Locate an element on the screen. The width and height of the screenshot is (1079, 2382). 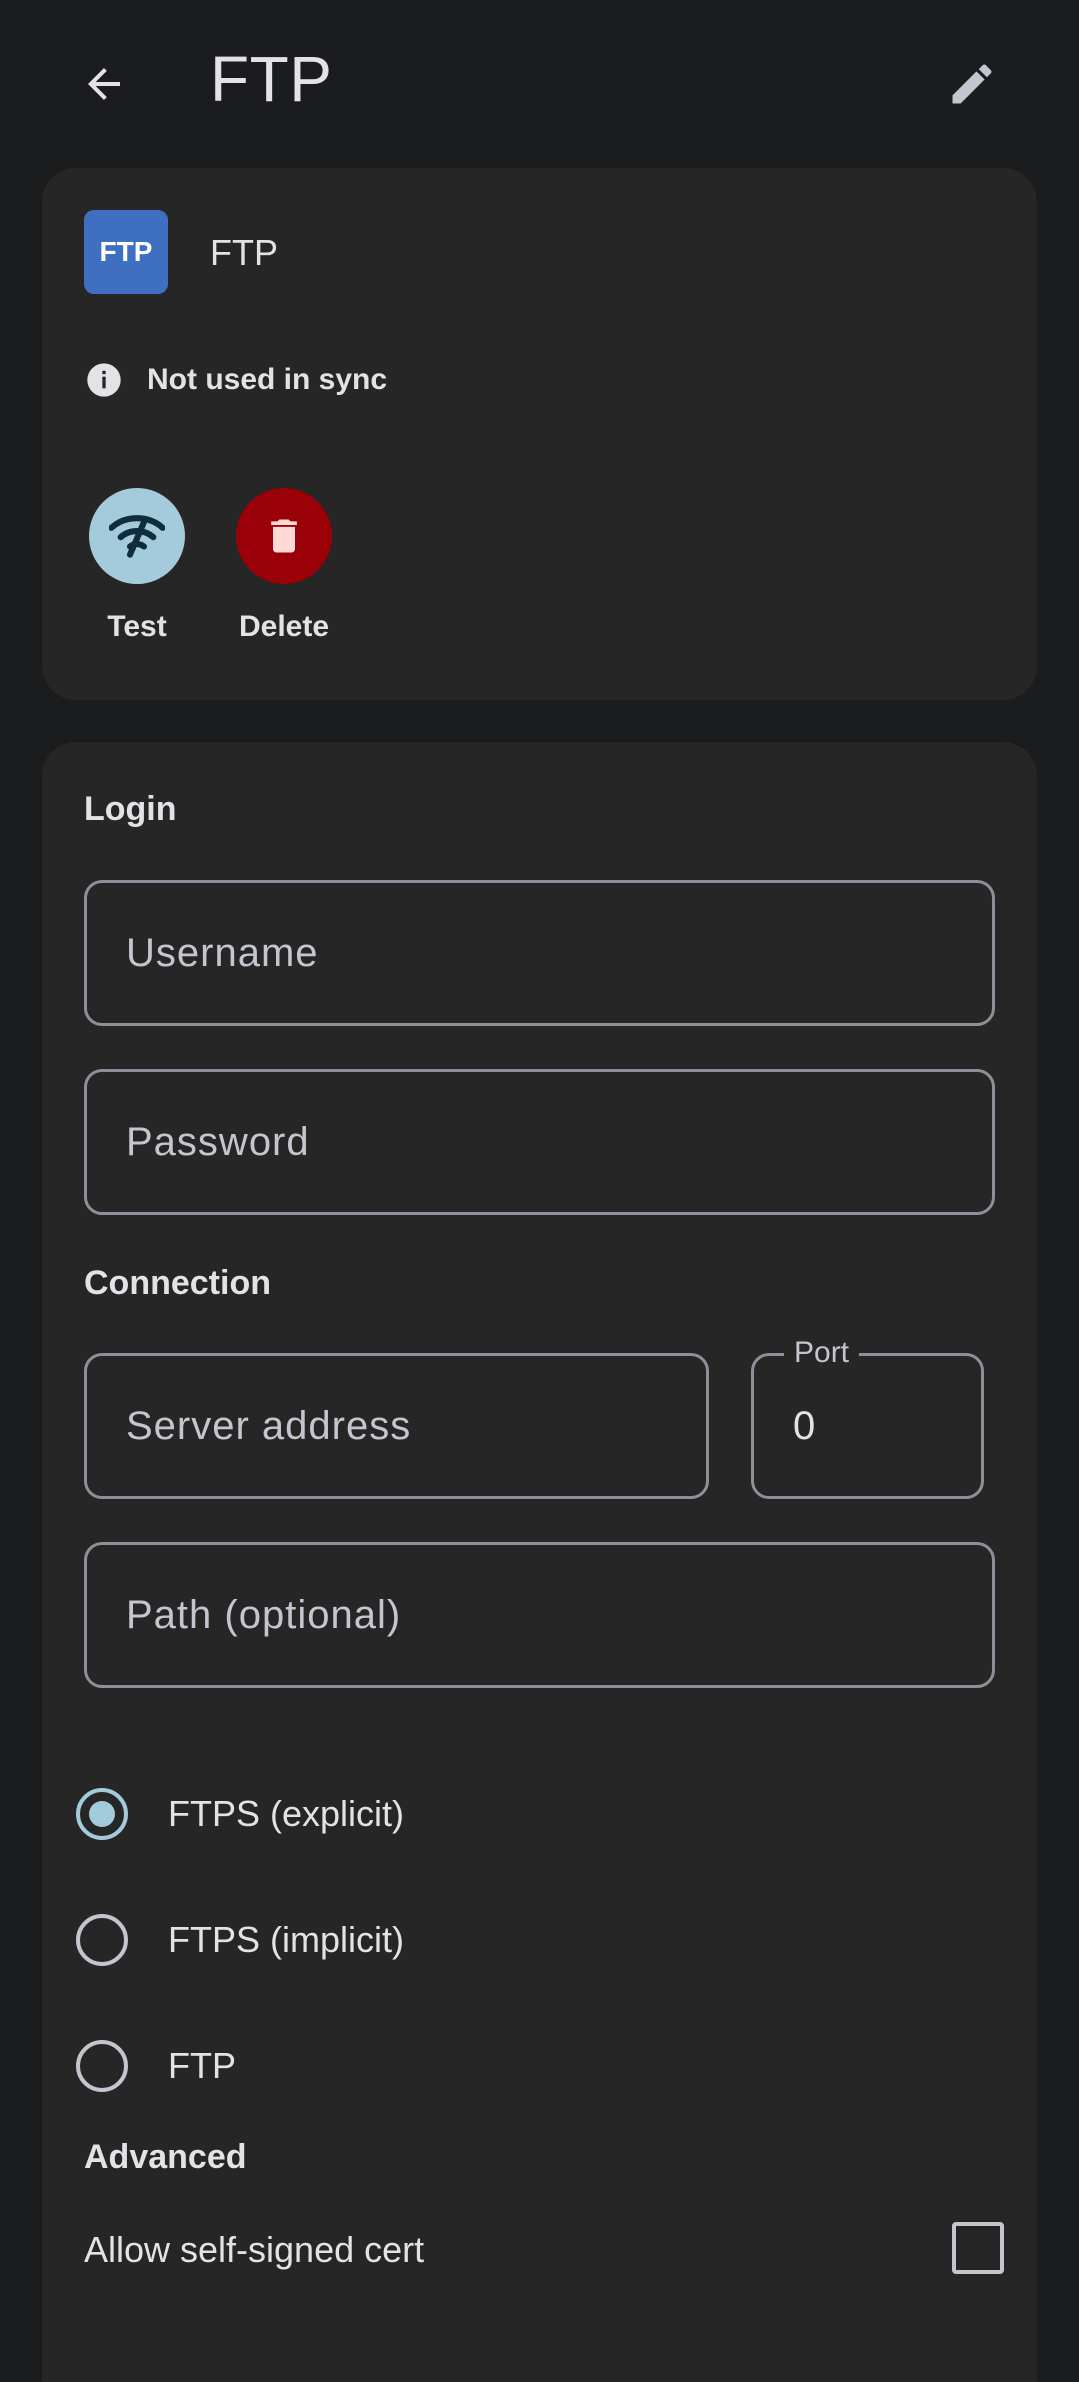
edit-pencil-icon is located at coordinates (972, 84).